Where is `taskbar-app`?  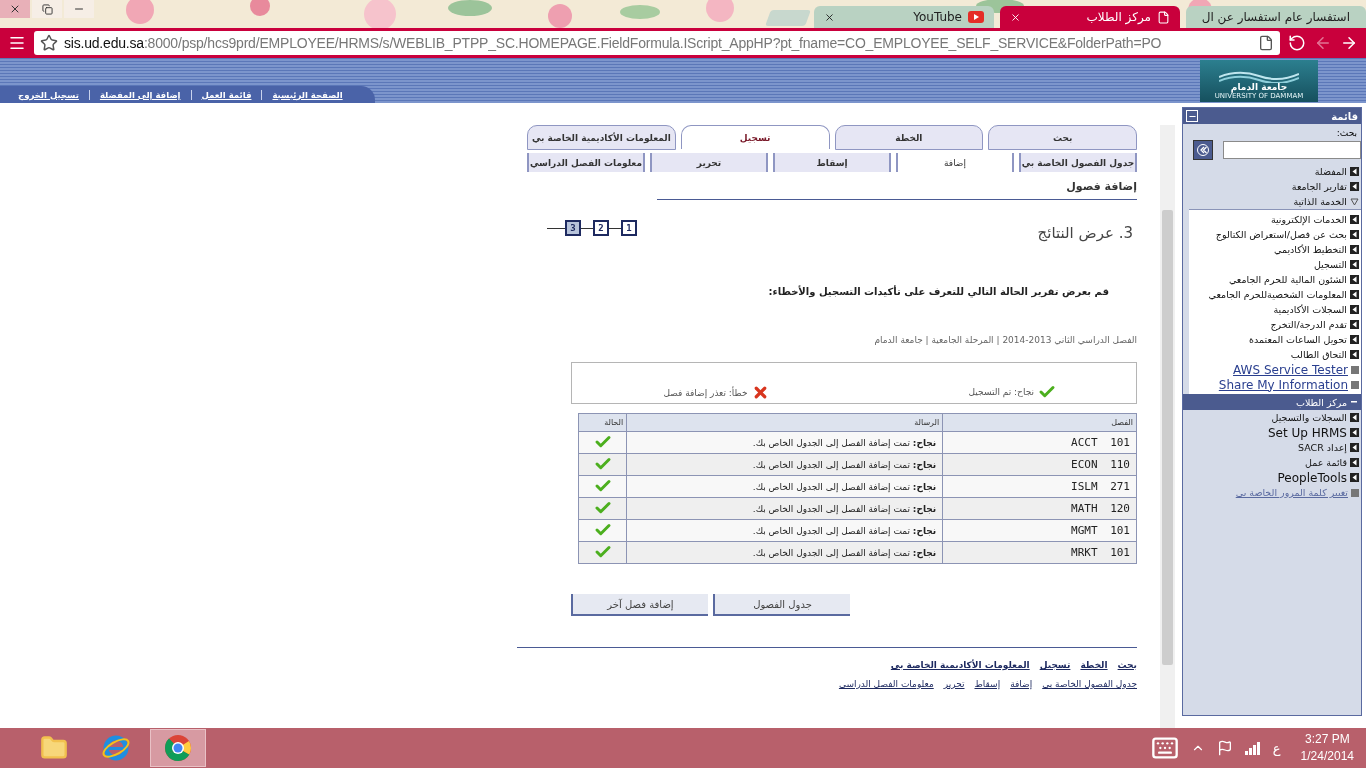 taskbar-app is located at coordinates (178, 748).